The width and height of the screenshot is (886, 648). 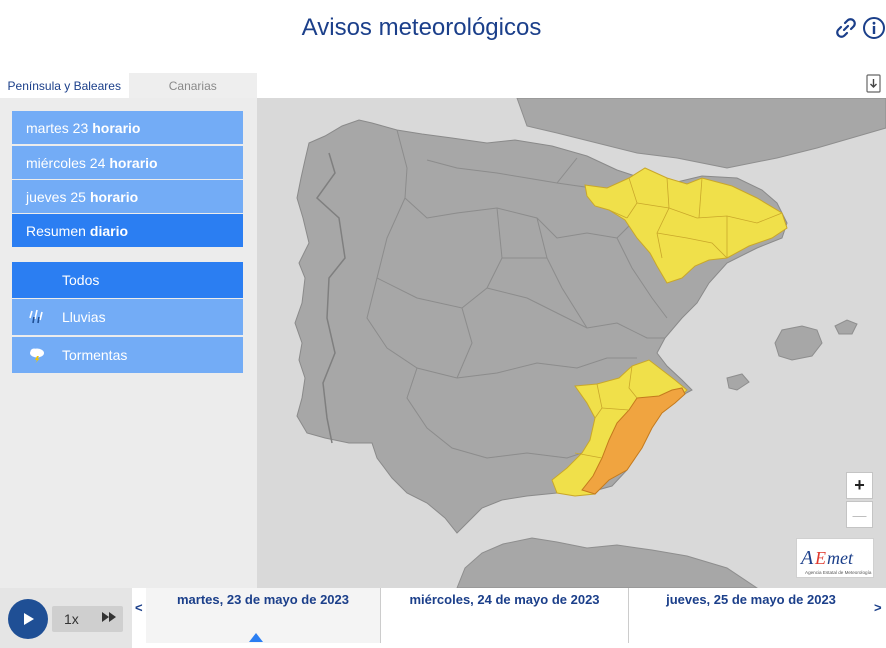 I want to click on timeline-prev-arrow: <, so click(x=139, y=607).